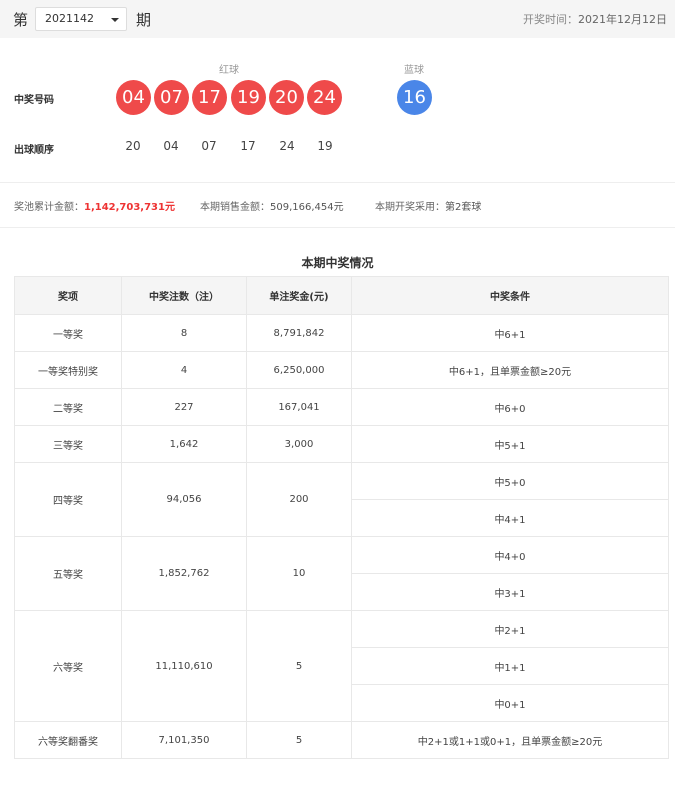  Describe the element at coordinates (550, 19) in the screenshot. I see `draw-time-label: 开奖时间：` at that location.